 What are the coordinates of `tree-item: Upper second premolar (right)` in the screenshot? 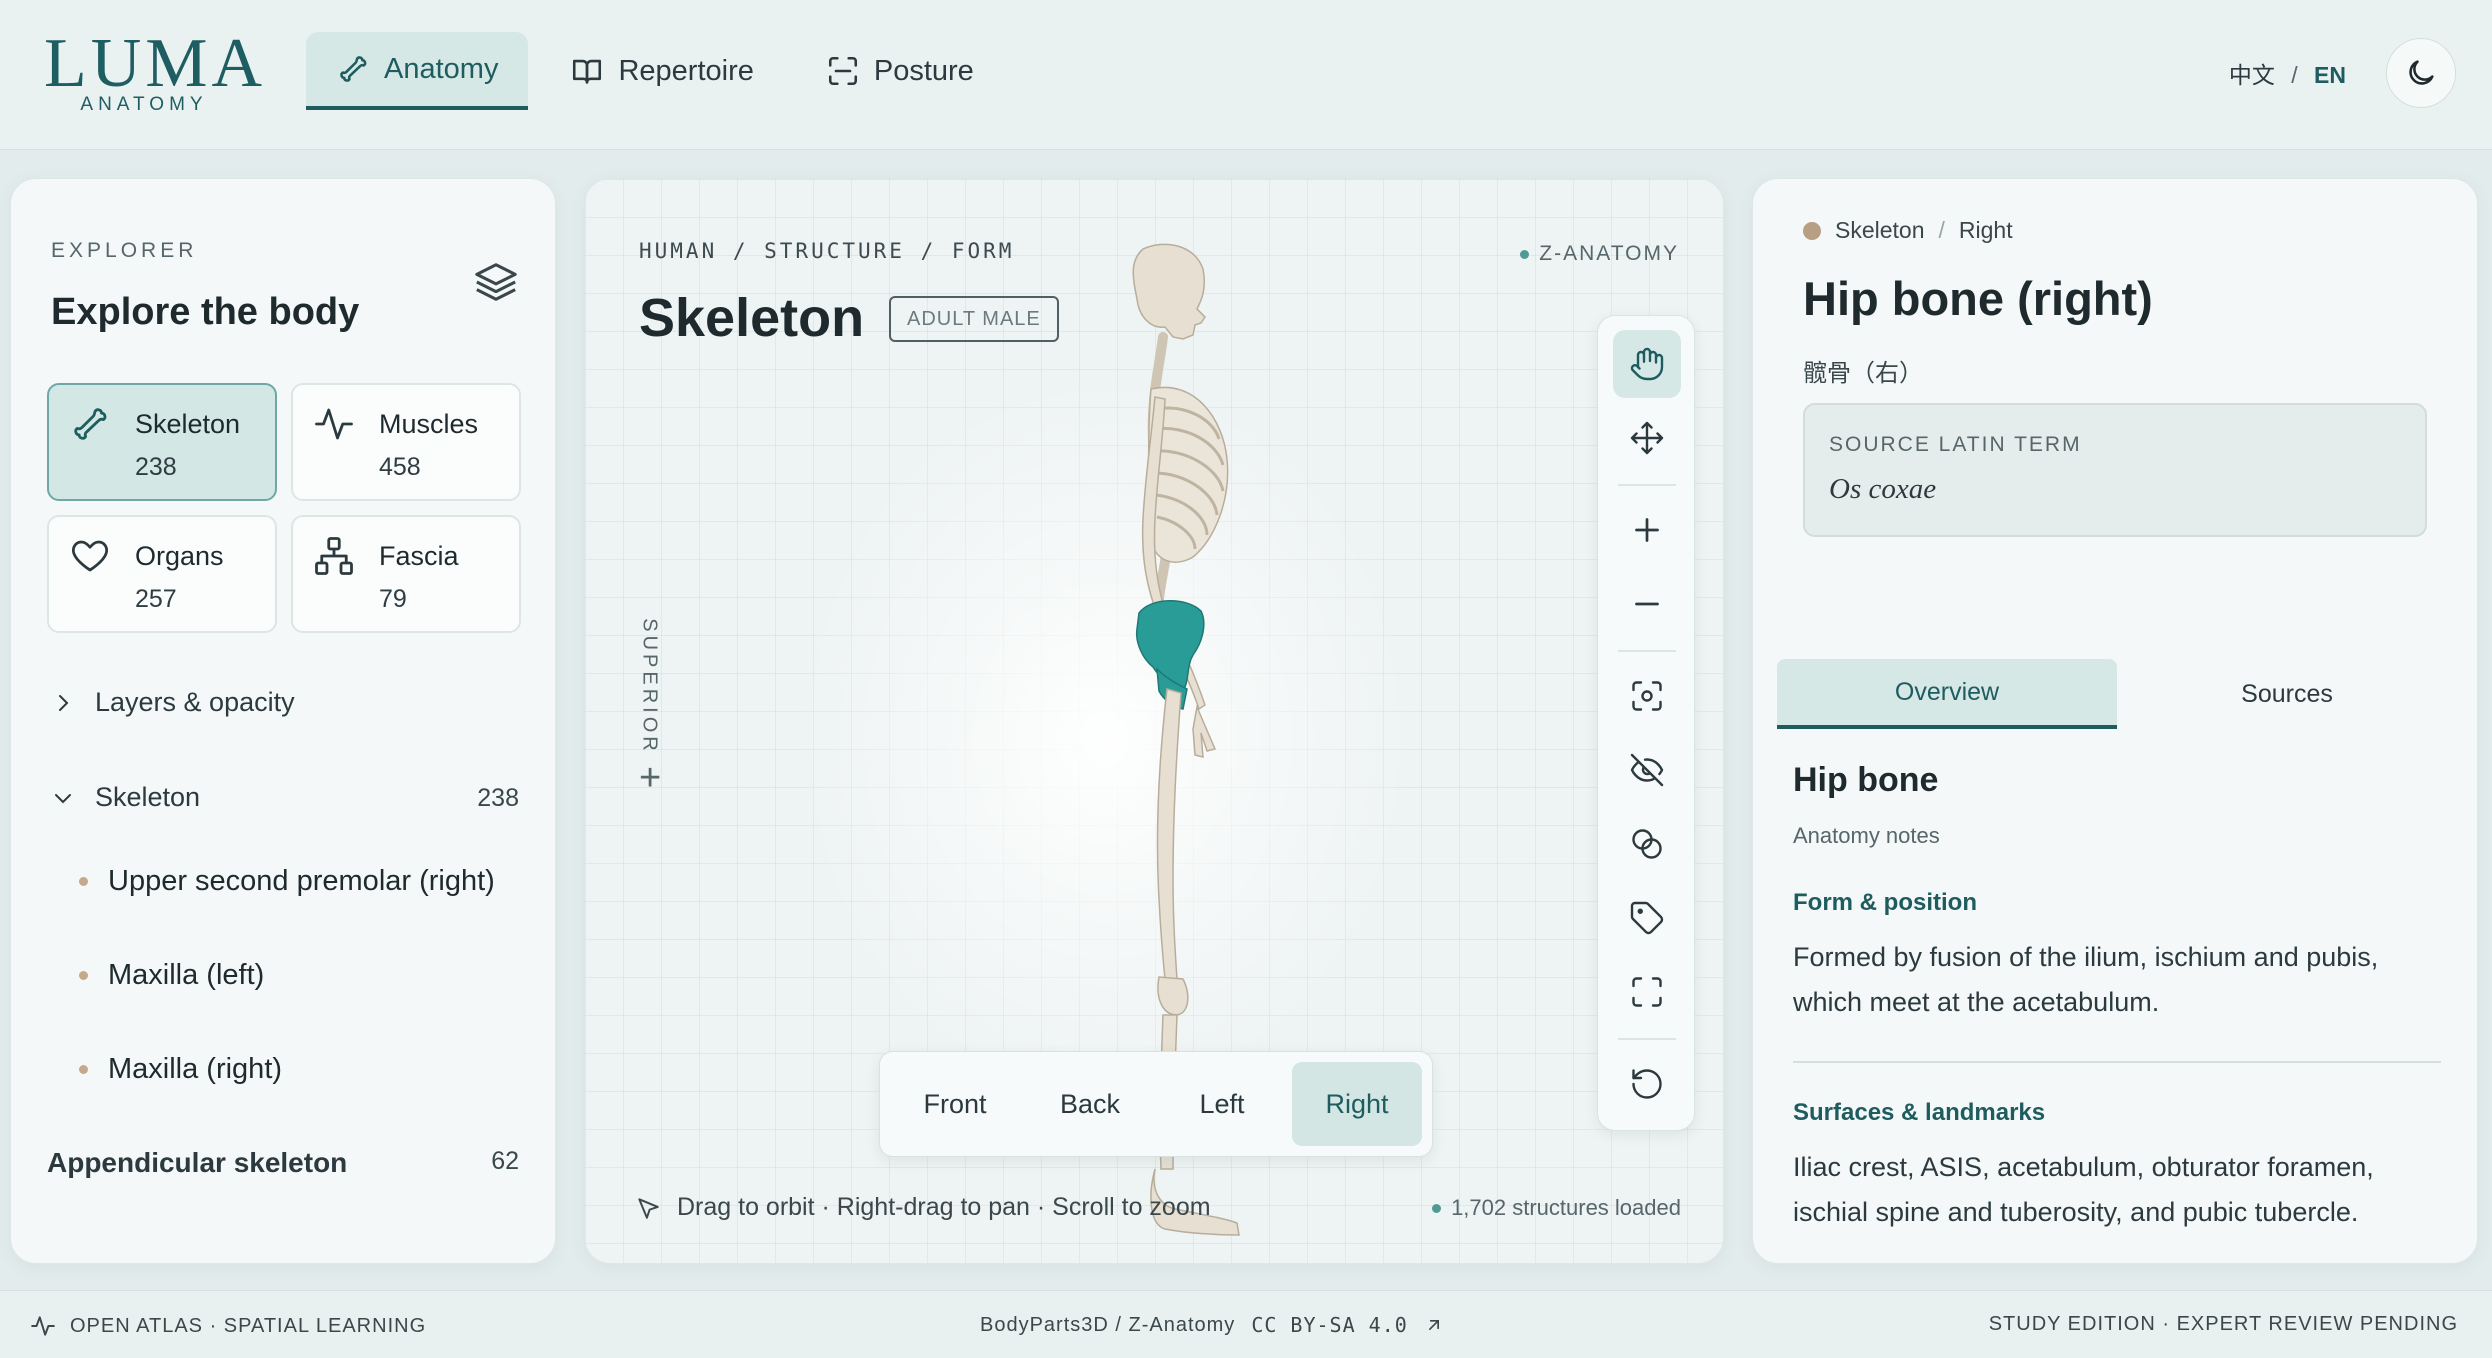 It's located at (287, 881).